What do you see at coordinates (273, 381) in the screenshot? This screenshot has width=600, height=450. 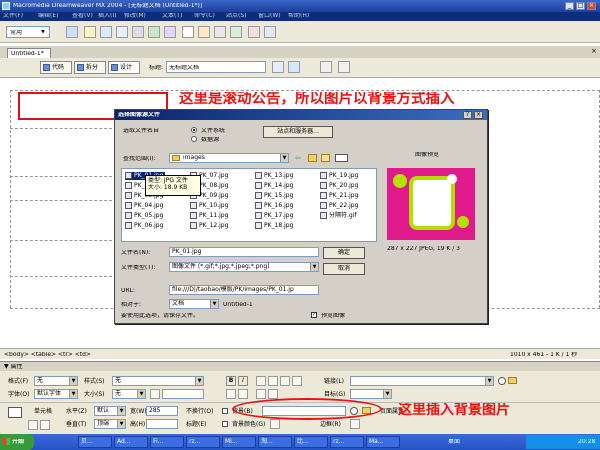 I see `align-center-icon` at bounding box center [273, 381].